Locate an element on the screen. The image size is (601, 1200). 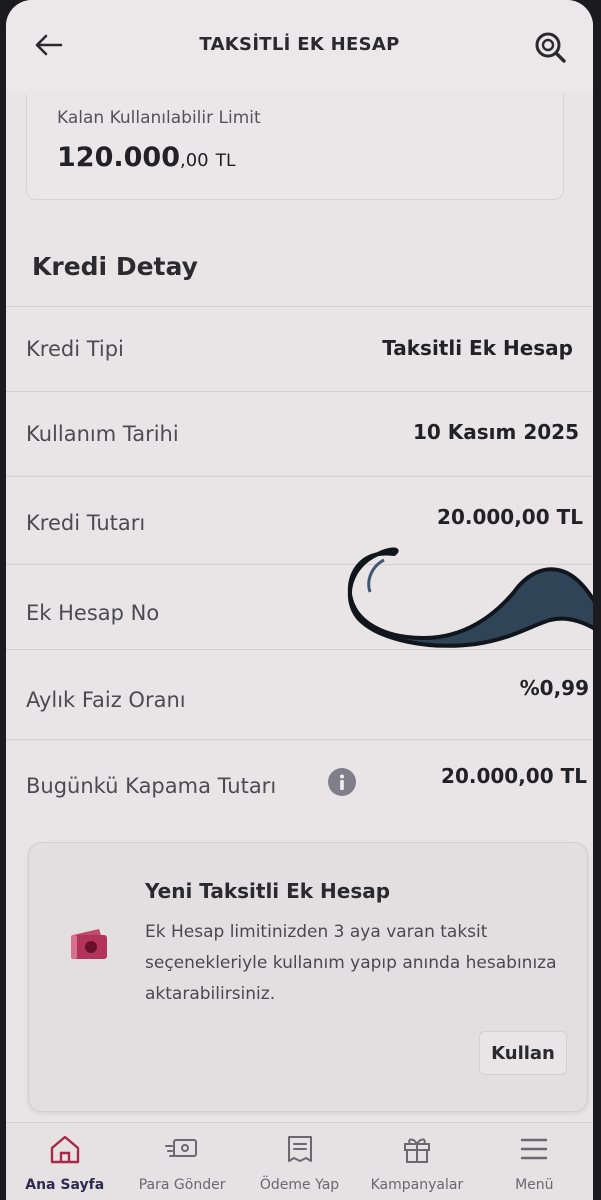
row-value: %0,99 is located at coordinates (554, 688).